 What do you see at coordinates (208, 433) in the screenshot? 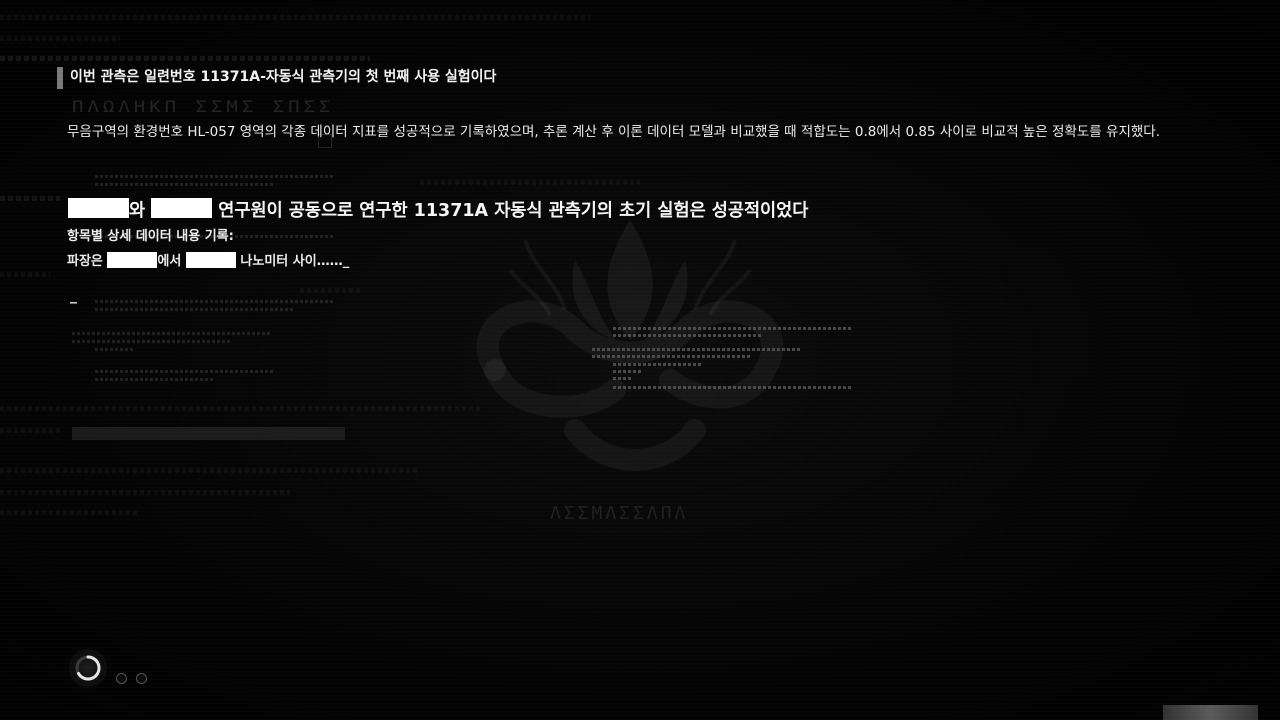
I see `background-progress-bar` at bounding box center [208, 433].